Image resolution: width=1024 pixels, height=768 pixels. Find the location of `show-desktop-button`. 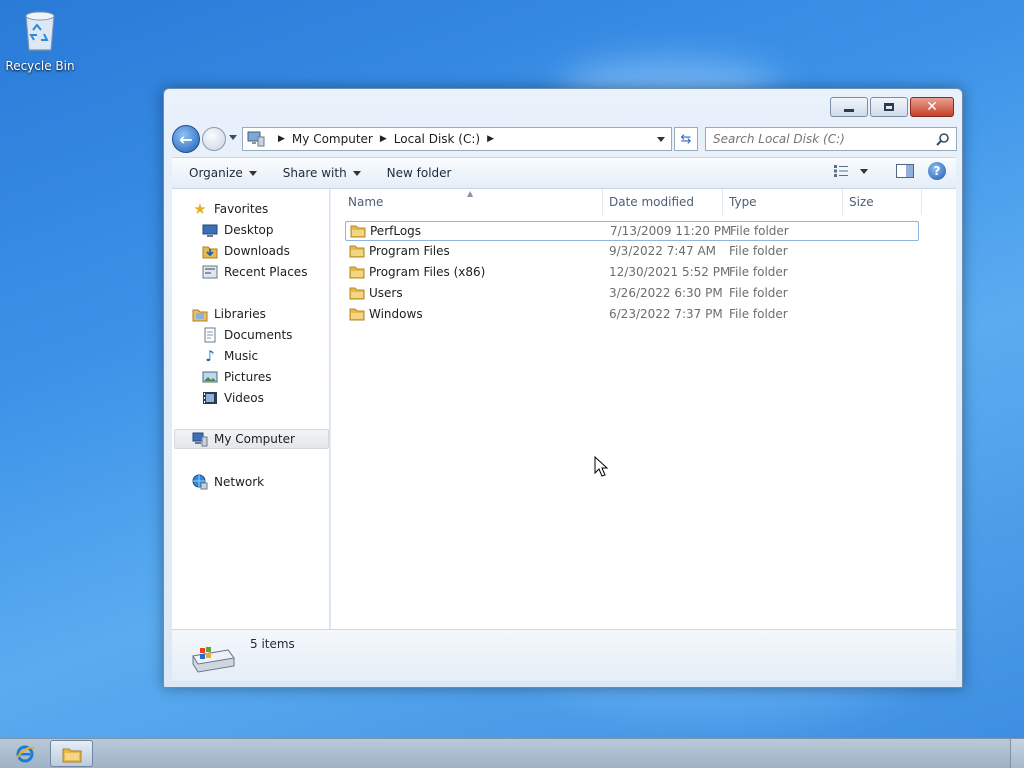

show-desktop-button is located at coordinates (1017, 753).